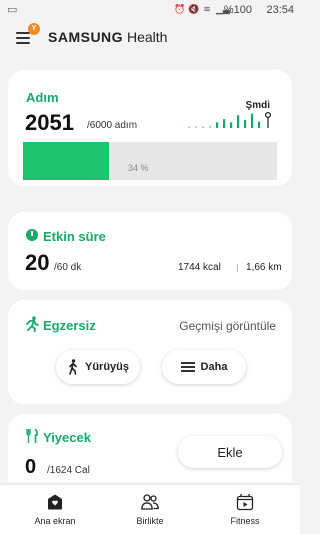  I want to click on bottom-navigation: Ana ekran Birlikte Fitness, so click(150, 509).